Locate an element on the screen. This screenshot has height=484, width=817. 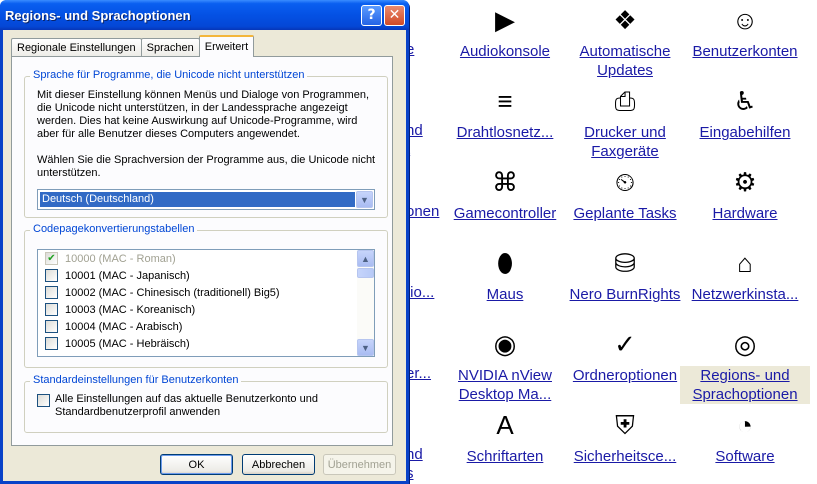
cp-item-label: Nero BurnRights is located at coordinates (625, 294).